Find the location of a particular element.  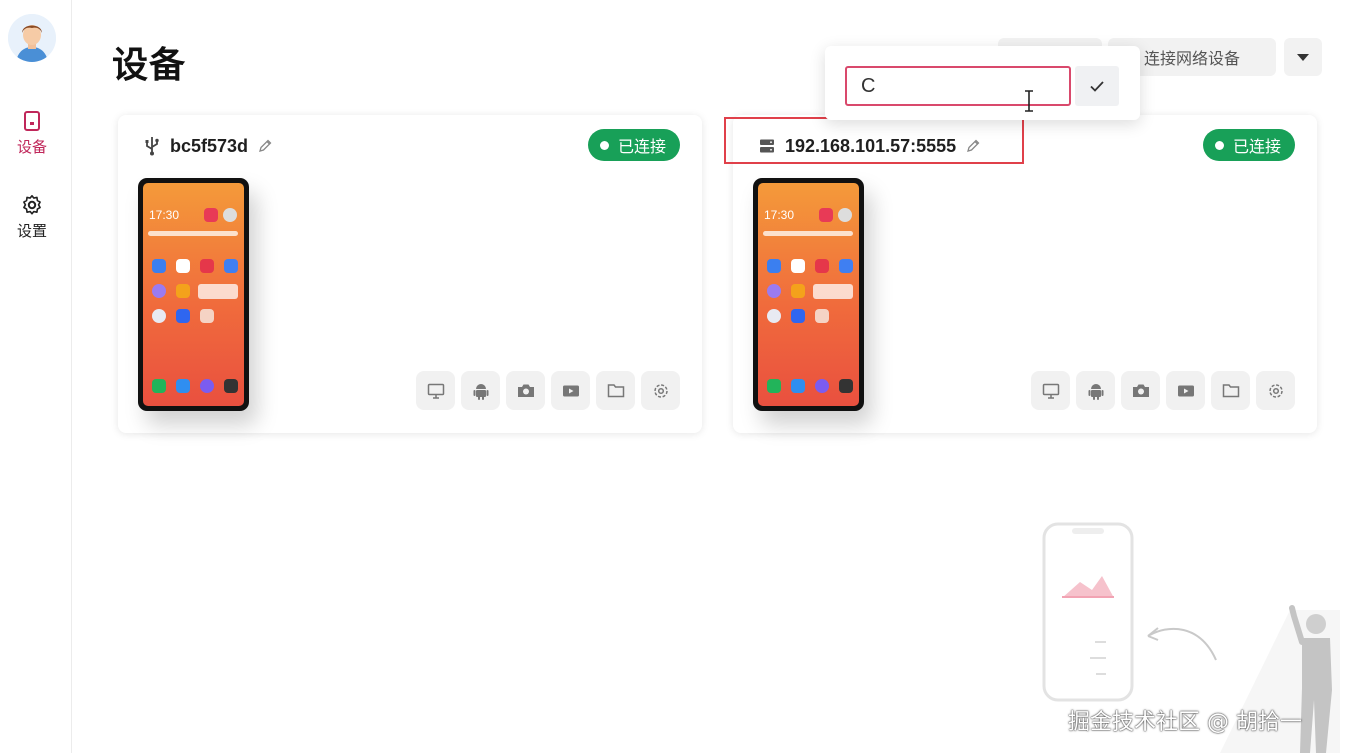

rename-popover is located at coordinates (982, 83).